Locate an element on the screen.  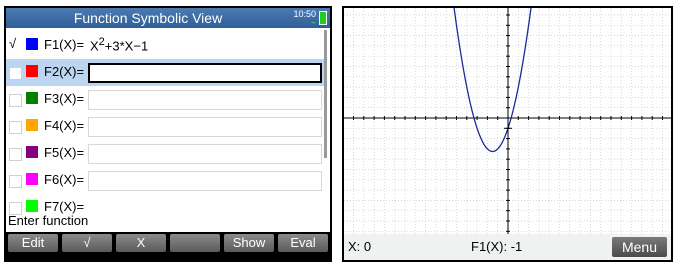
check-button: √ is located at coordinates (87, 243).